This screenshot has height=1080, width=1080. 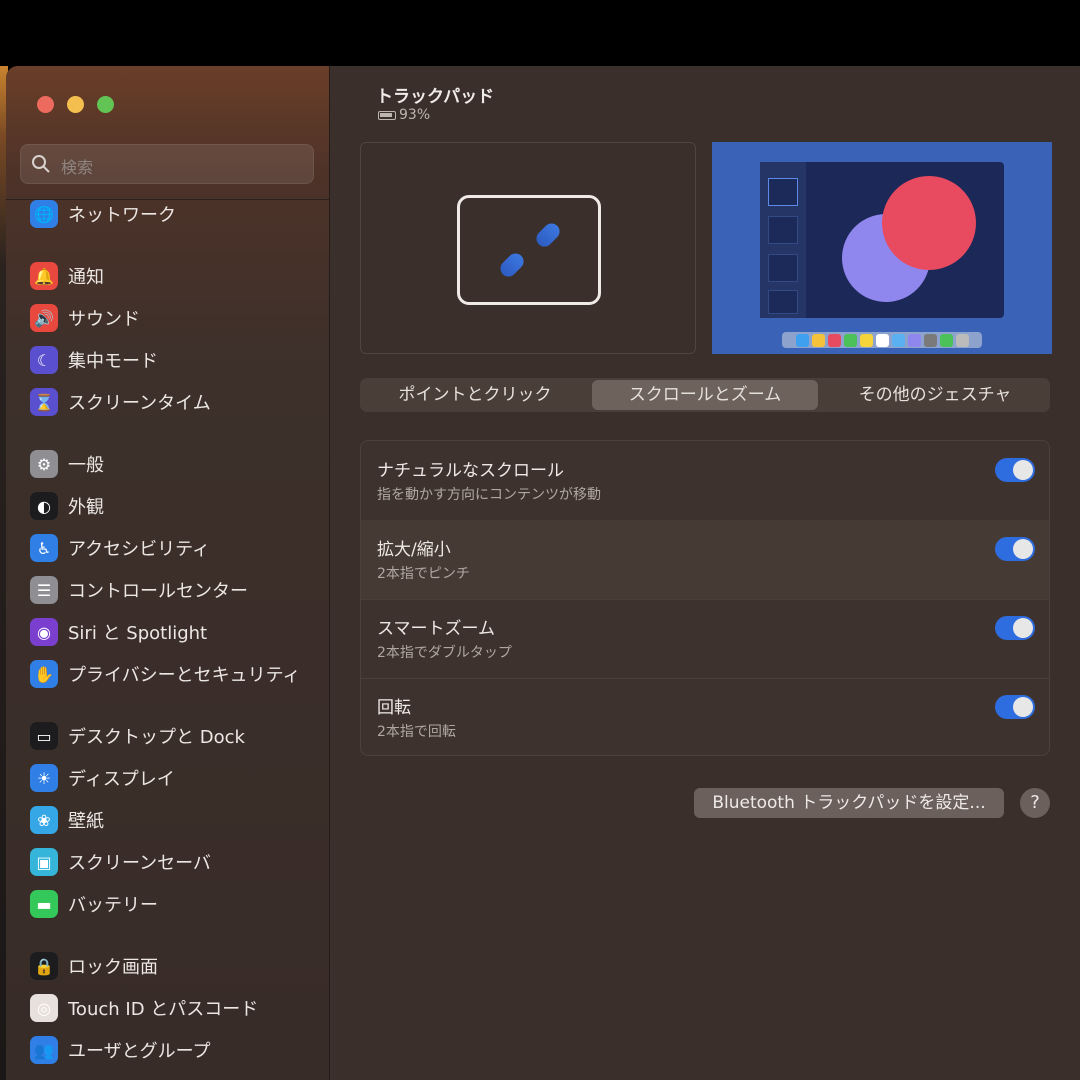 What do you see at coordinates (139, 863) in the screenshot?
I see `sidebar-item-label: スクリーンセーバ` at bounding box center [139, 863].